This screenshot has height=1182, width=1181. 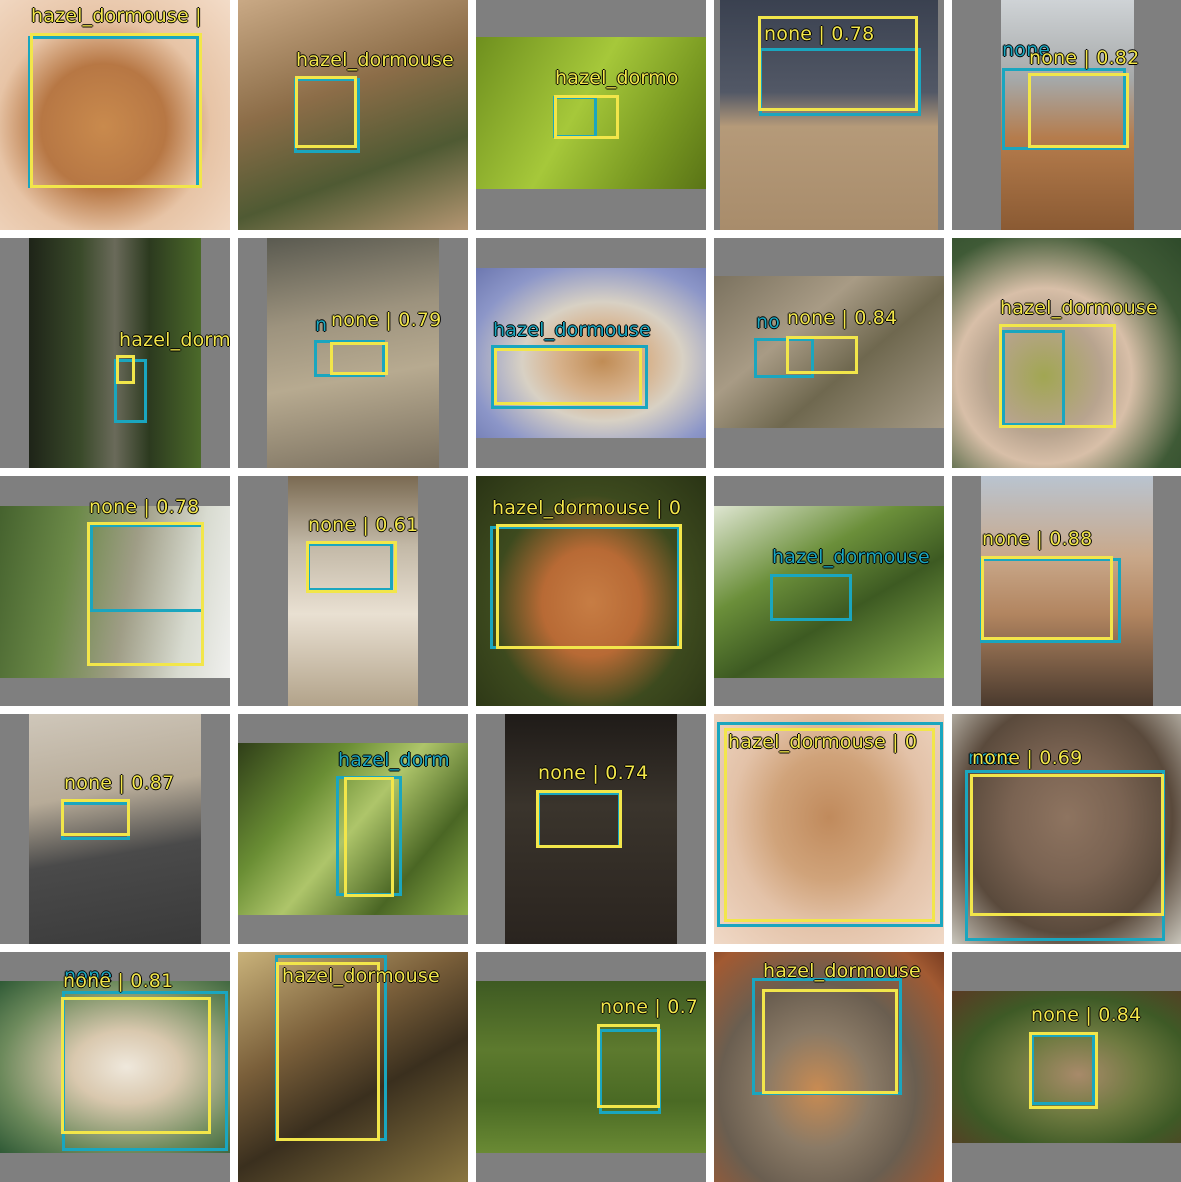 What do you see at coordinates (829, 115) in the screenshot?
I see `tile-r1c4: none | 0.78` at bounding box center [829, 115].